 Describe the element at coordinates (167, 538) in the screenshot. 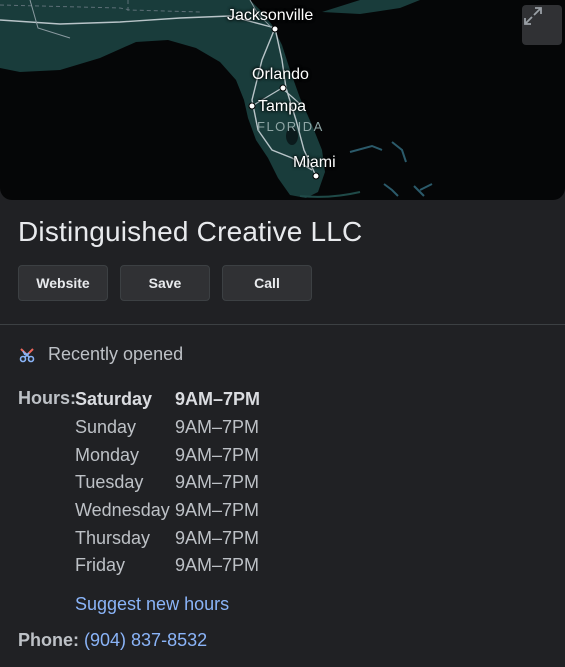

I see `hours-row: Thursday 9AM–7PM` at that location.